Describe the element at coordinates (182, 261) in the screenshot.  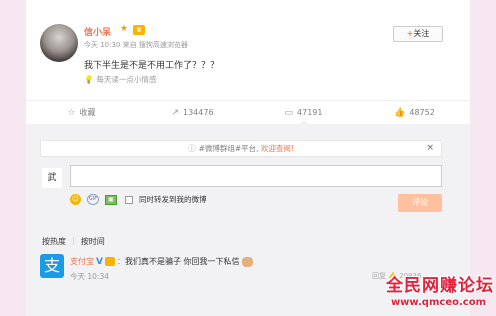
I see `comment-text: 我们真不是骗子 你回我一下私信` at that location.